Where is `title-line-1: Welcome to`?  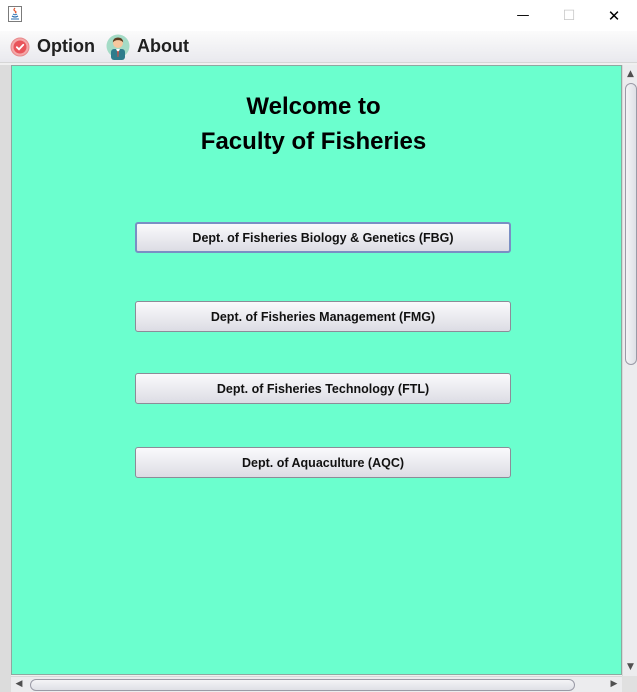 title-line-1: Welcome to is located at coordinates (313, 106).